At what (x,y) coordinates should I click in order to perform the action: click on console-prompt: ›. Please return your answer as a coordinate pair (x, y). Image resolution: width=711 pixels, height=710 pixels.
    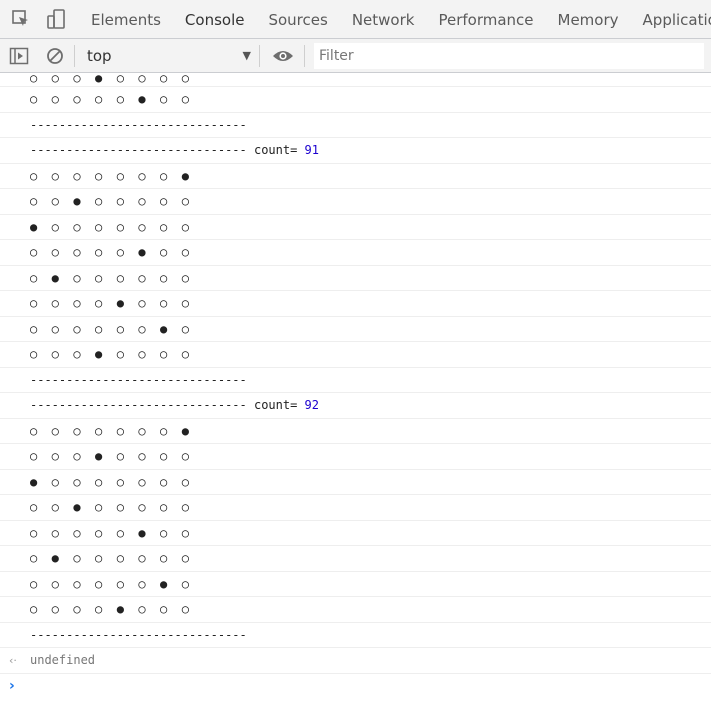
    Looking at the image, I should click on (355, 687).